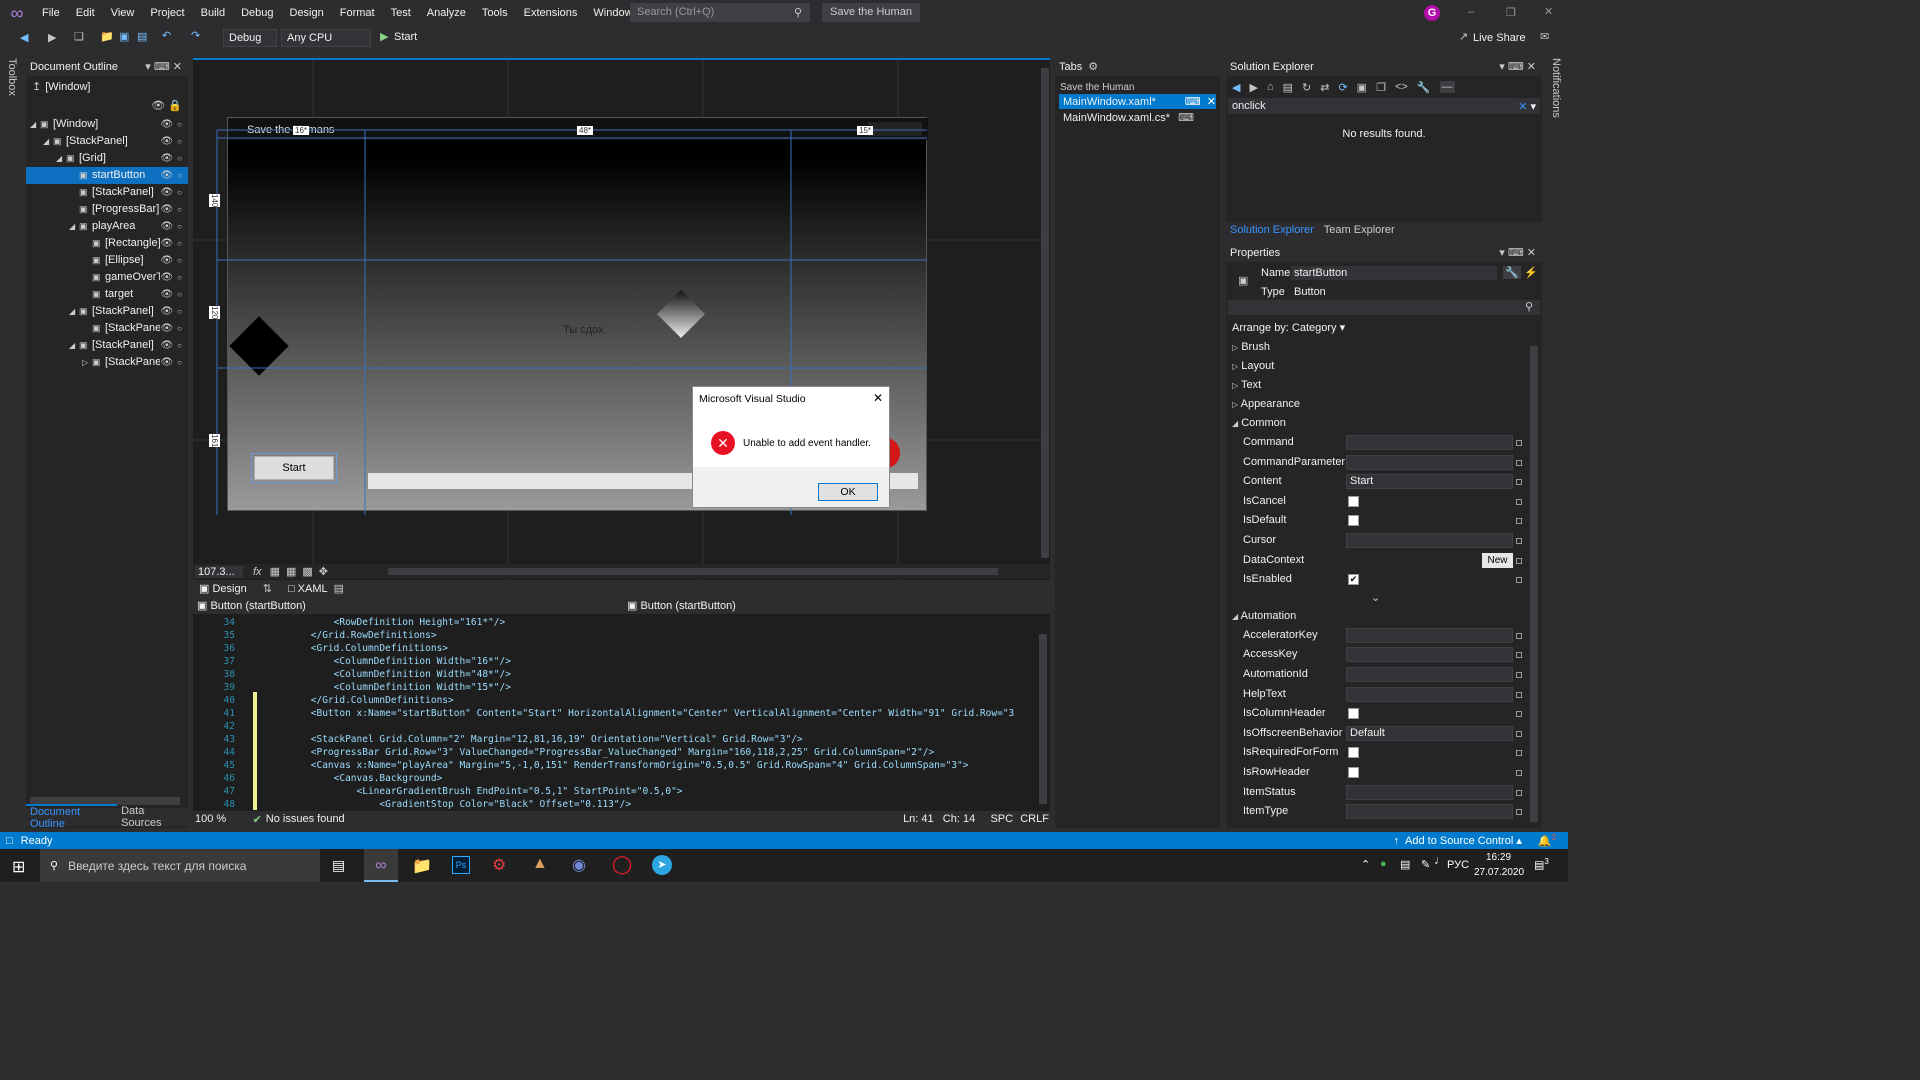 The height and width of the screenshot is (1080, 1920). What do you see at coordinates (124, 36) in the screenshot?
I see `save-icon: ▣` at bounding box center [124, 36].